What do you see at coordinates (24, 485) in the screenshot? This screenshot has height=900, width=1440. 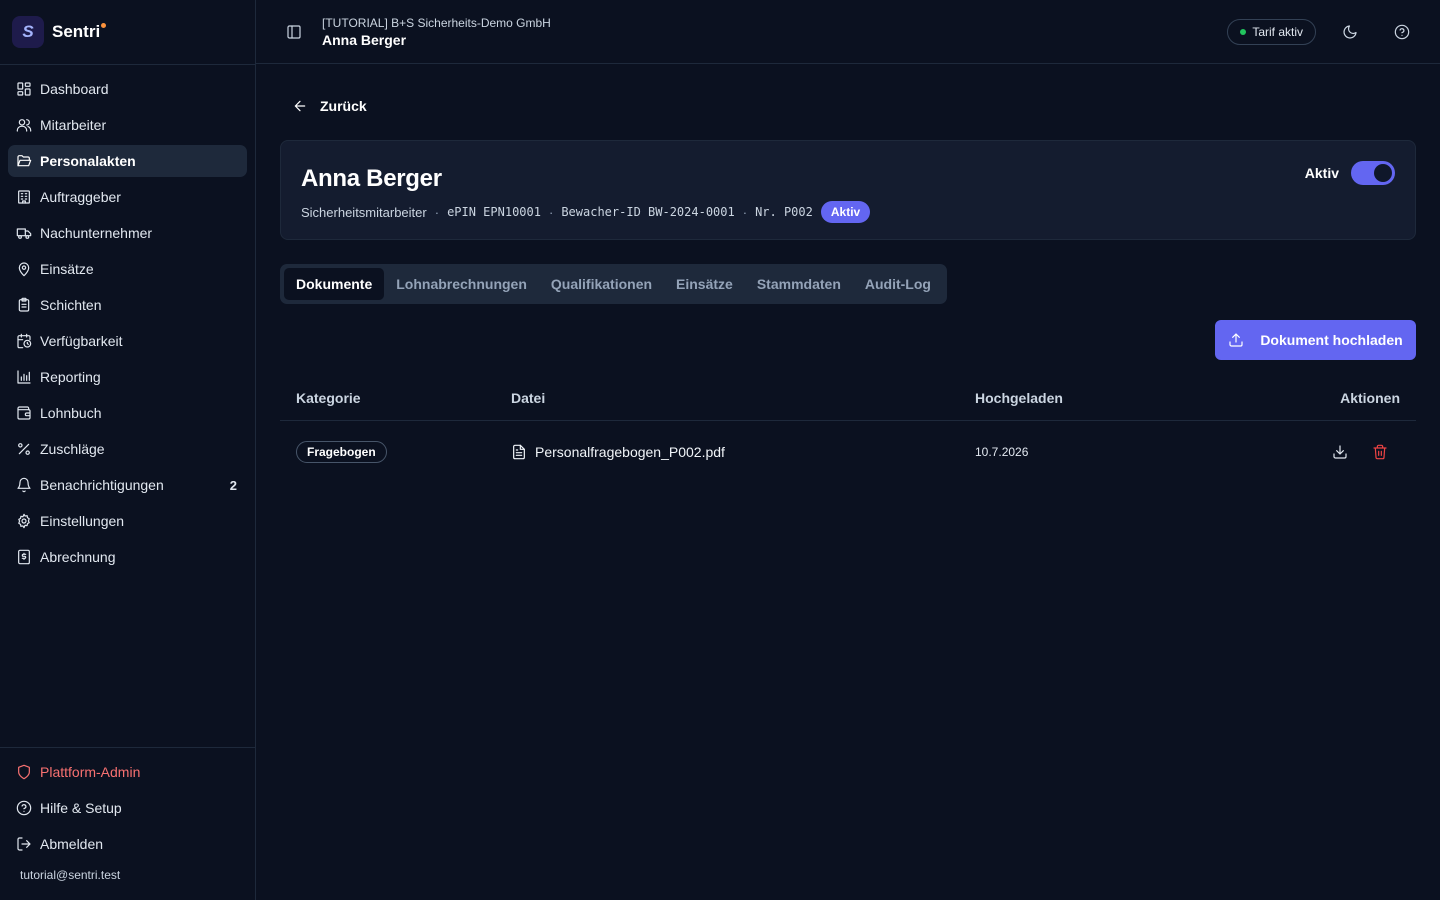 I see `bell-icon` at bounding box center [24, 485].